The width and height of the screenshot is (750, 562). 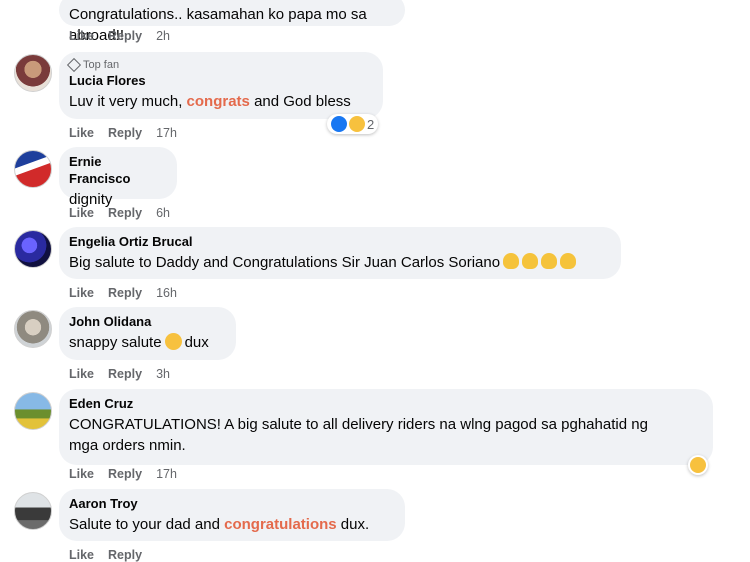 I want to click on commenter-name: Aaron Troy, so click(x=231, y=503).